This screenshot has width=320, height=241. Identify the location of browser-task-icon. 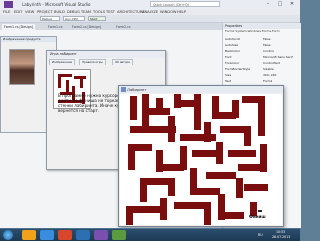
(47, 235).